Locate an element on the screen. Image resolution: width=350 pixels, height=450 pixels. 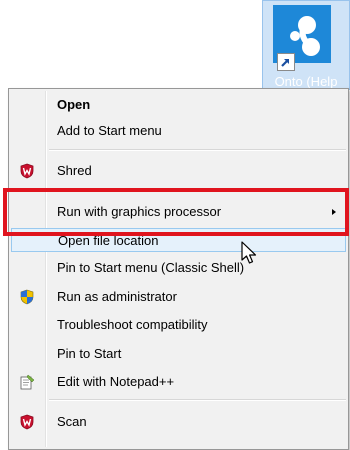
menu-item-edit-with-notepad-plus-plus: Edit with Notepad++ is located at coordinates (178, 382).